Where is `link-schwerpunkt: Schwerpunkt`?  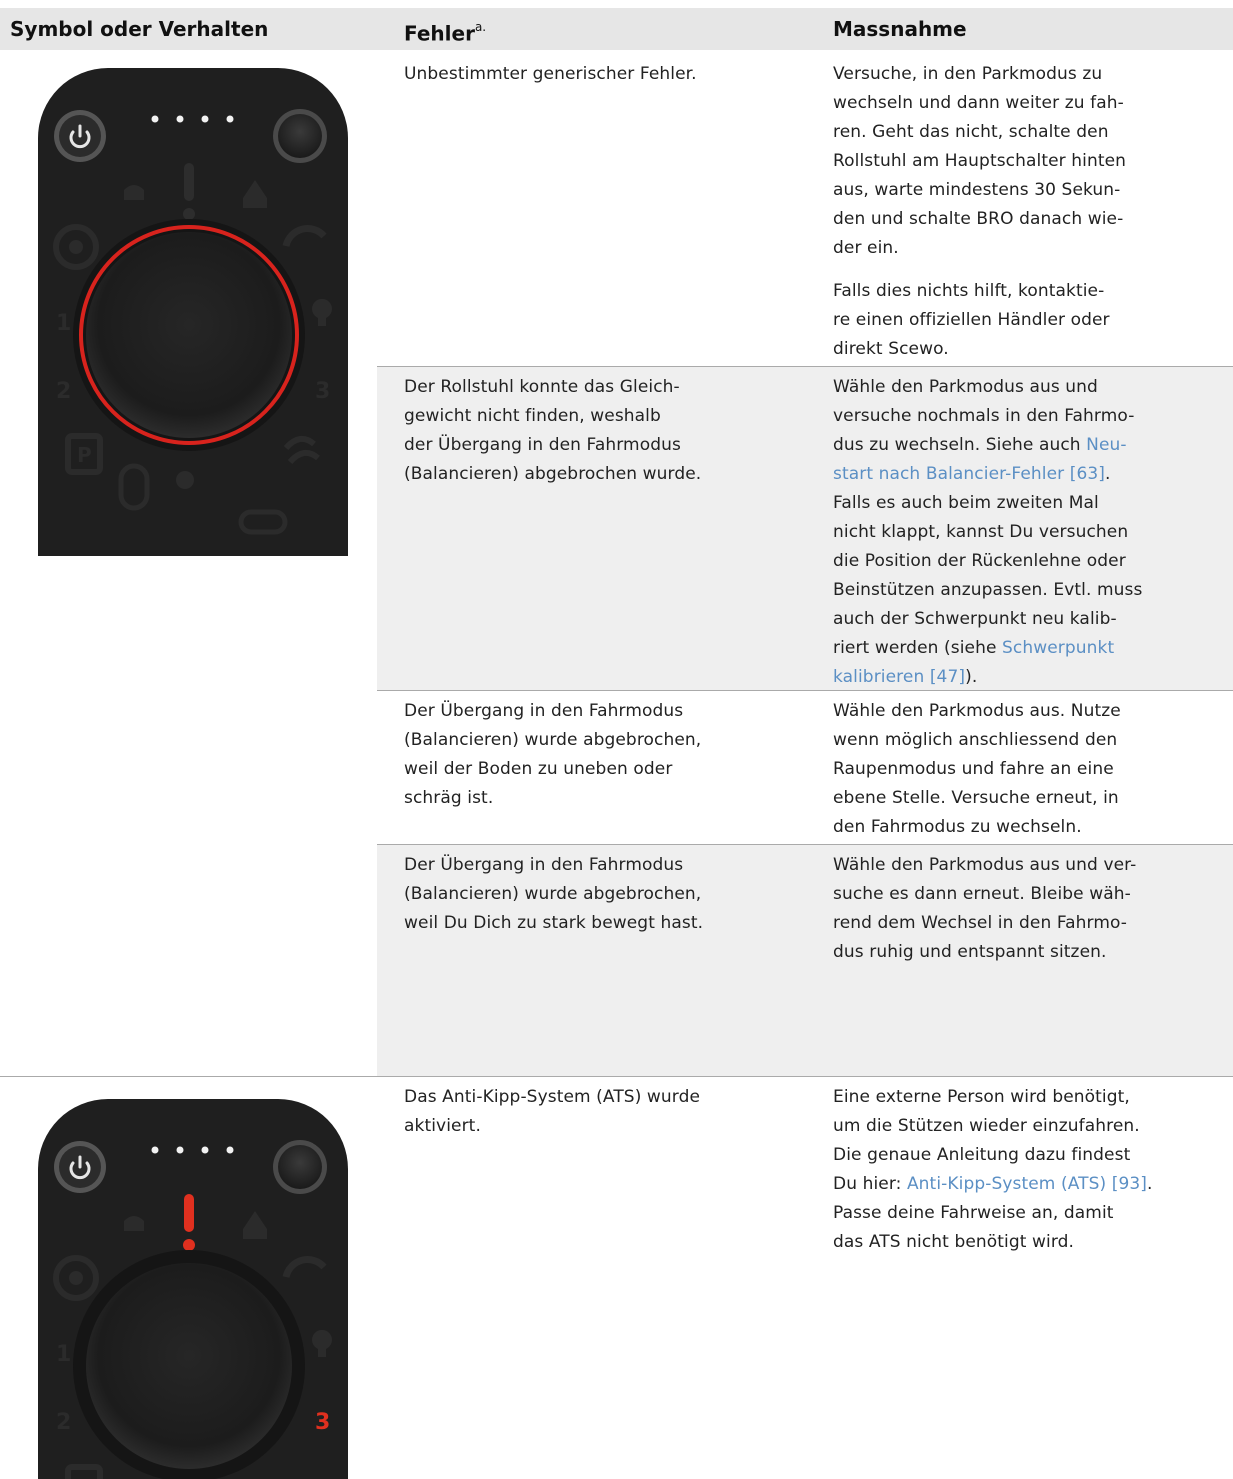 link-schwerpunkt: Schwerpunkt is located at coordinates (1058, 648).